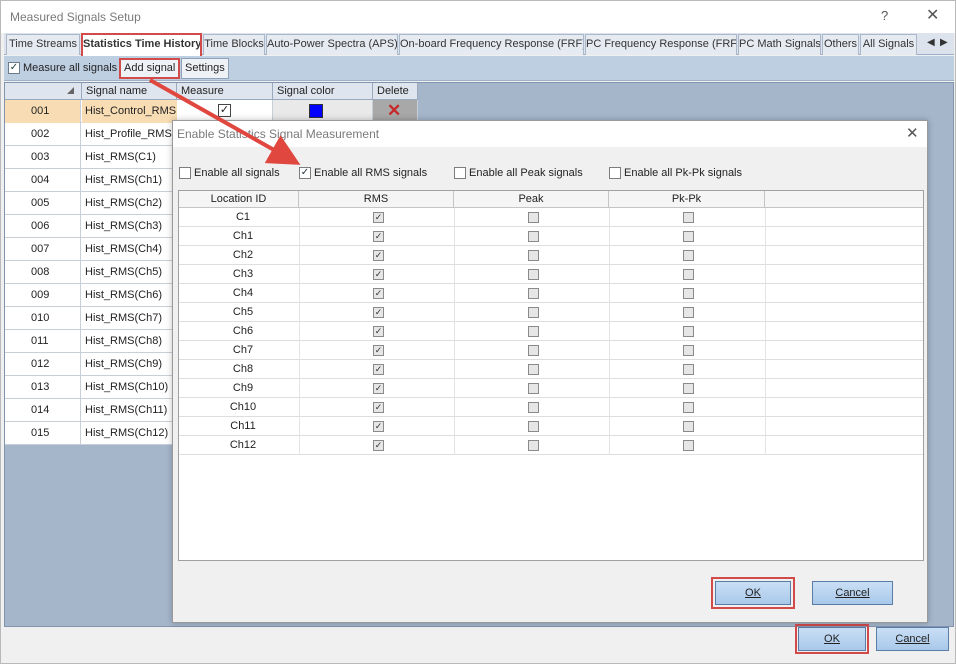  What do you see at coordinates (205, 68) in the screenshot?
I see `settings-button: Settings` at bounding box center [205, 68].